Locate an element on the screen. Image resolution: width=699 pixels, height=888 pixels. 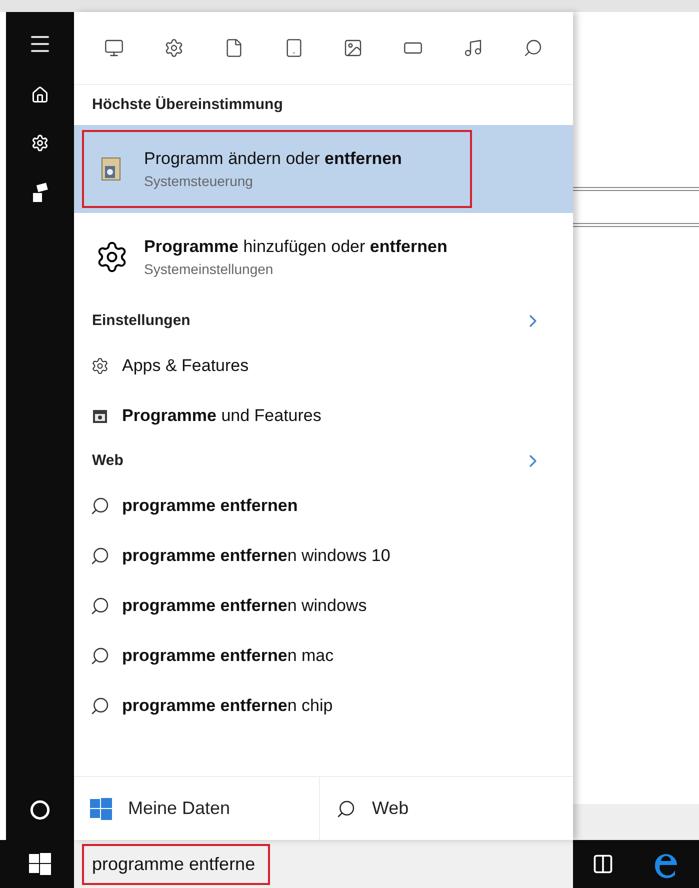
result-title: programme entfernen mac is located at coordinates (228, 656).